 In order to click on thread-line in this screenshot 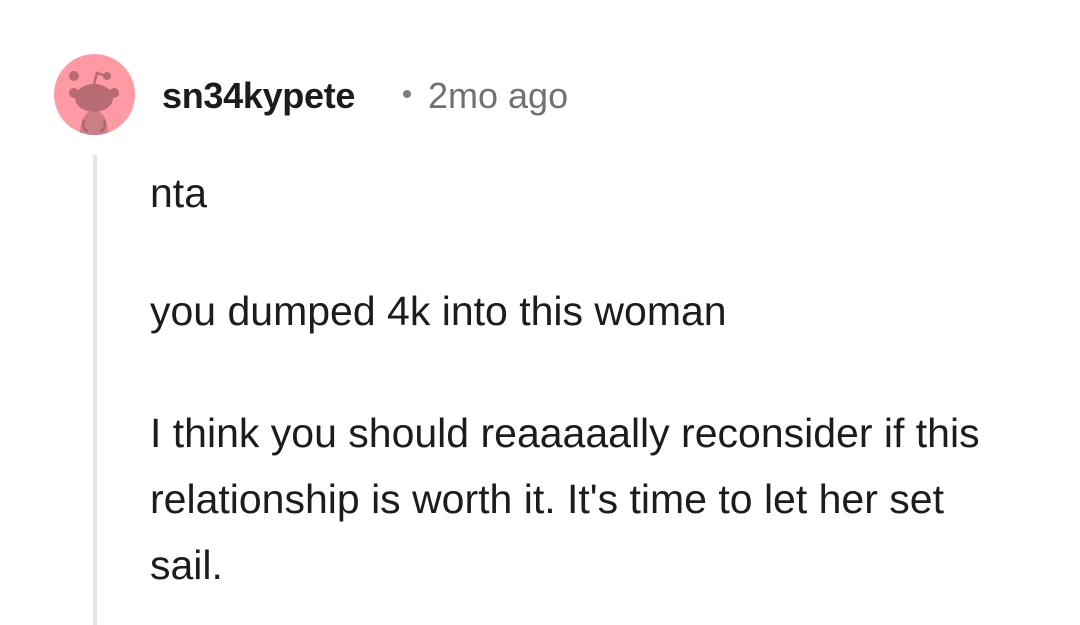, I will do `click(95, 390)`.